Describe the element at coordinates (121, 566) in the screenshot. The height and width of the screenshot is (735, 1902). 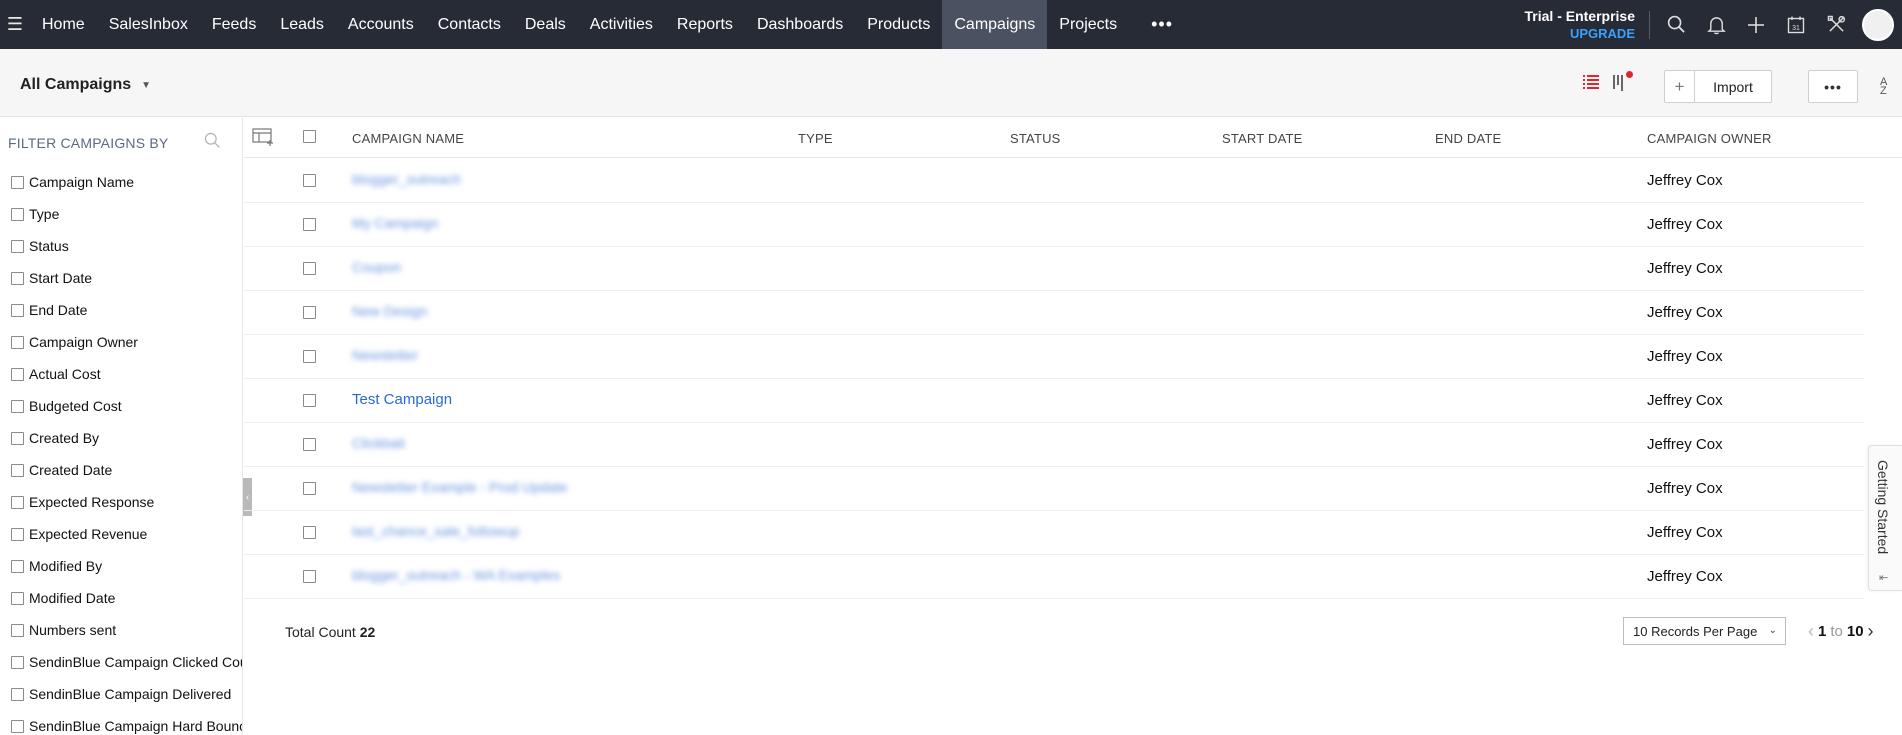
I see `filter-item-modified-by: Modified By` at that location.